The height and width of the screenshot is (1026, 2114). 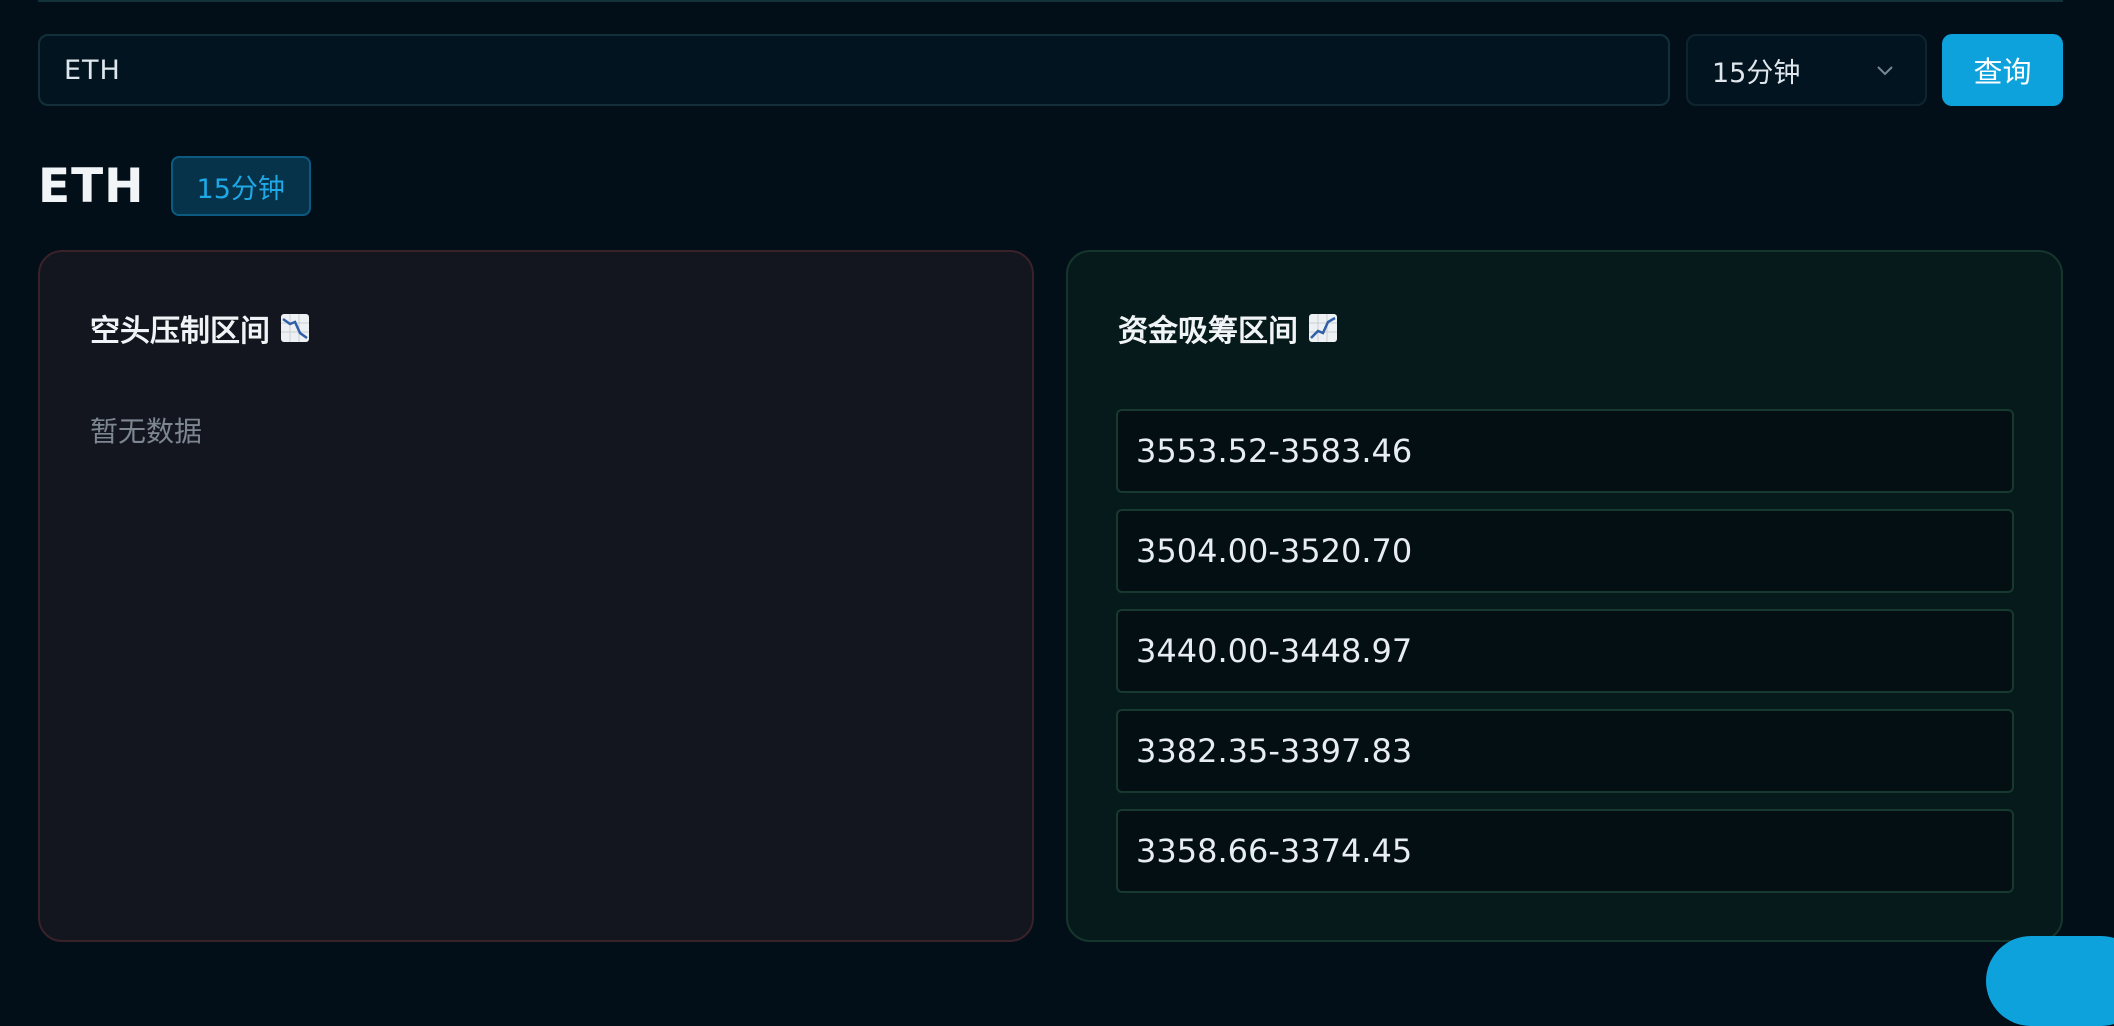 What do you see at coordinates (91, 186) in the screenshot?
I see `page-title: ETH` at bounding box center [91, 186].